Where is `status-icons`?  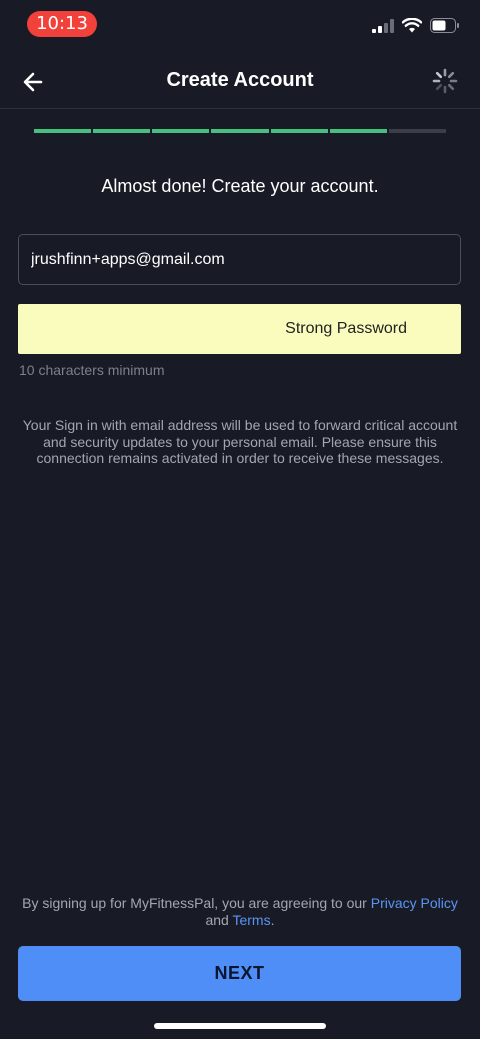
status-icons is located at coordinates (416, 25).